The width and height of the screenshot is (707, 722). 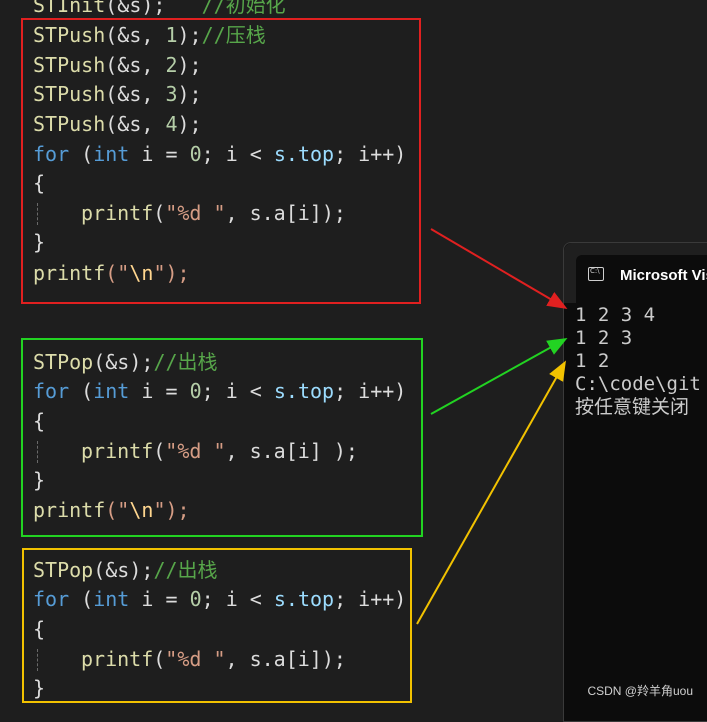 I want to click on red-arrow, so click(x=499, y=269).